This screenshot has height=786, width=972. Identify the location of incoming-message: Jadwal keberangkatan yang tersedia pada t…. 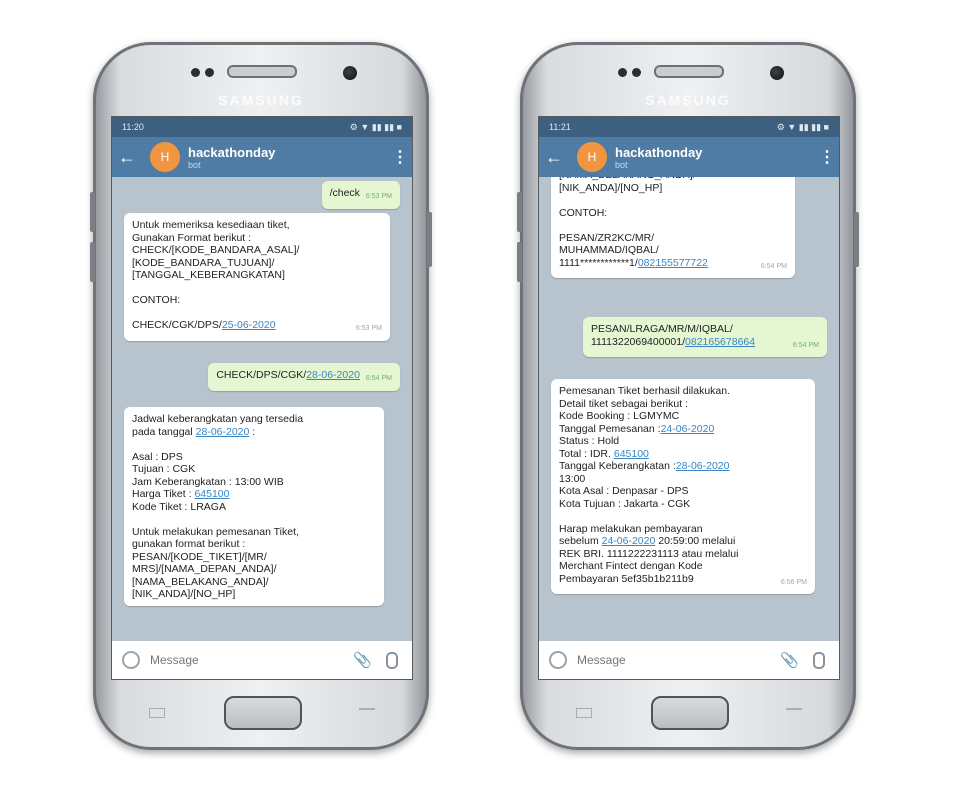
(254, 506).